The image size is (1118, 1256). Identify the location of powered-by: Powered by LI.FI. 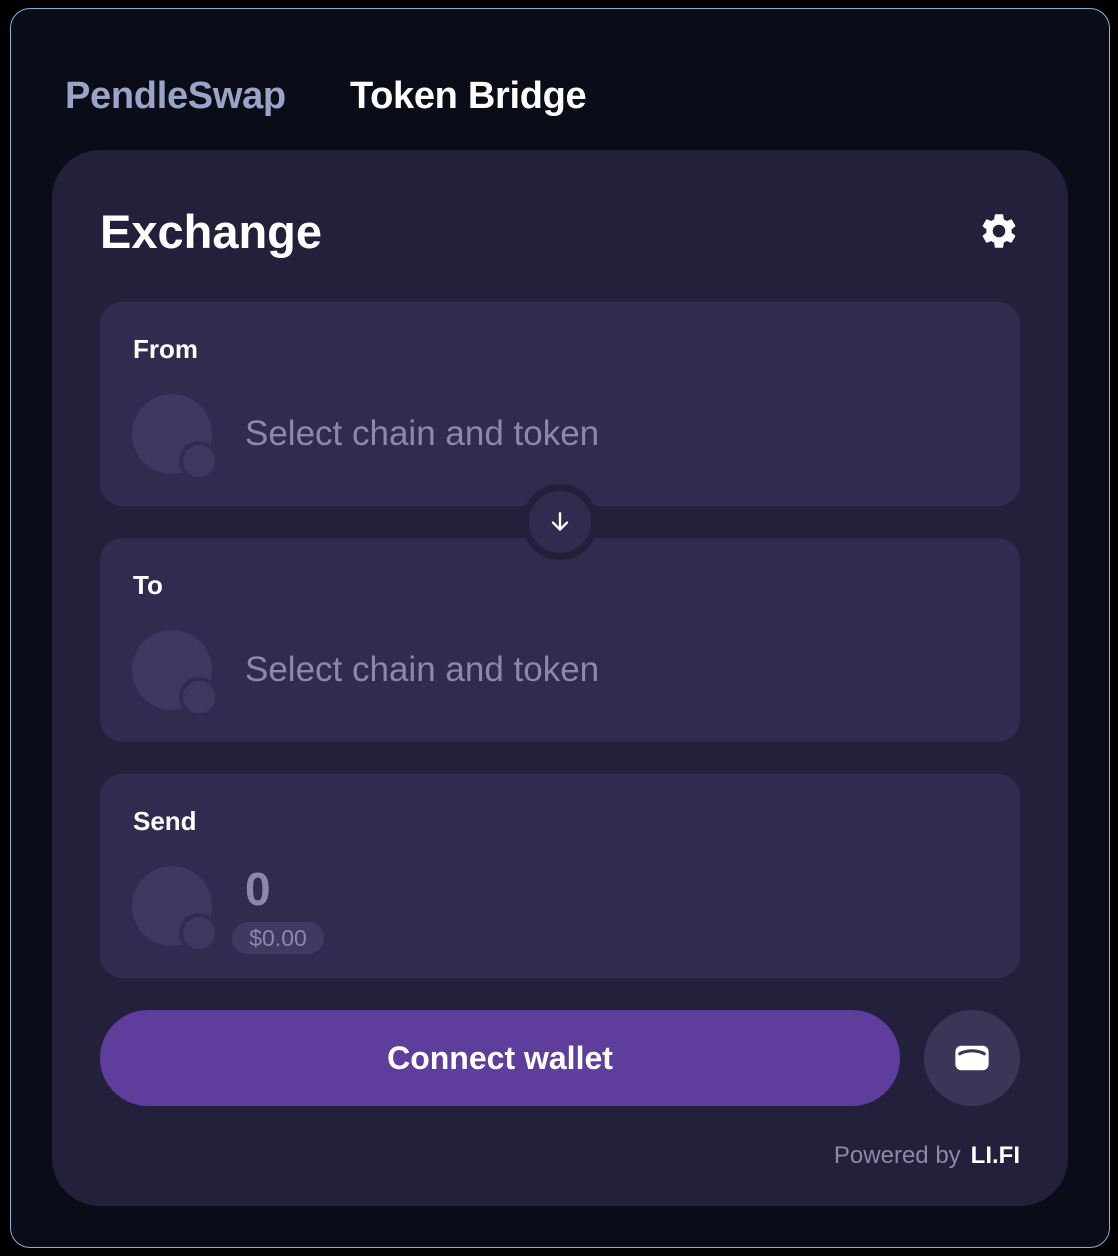
(927, 1156).